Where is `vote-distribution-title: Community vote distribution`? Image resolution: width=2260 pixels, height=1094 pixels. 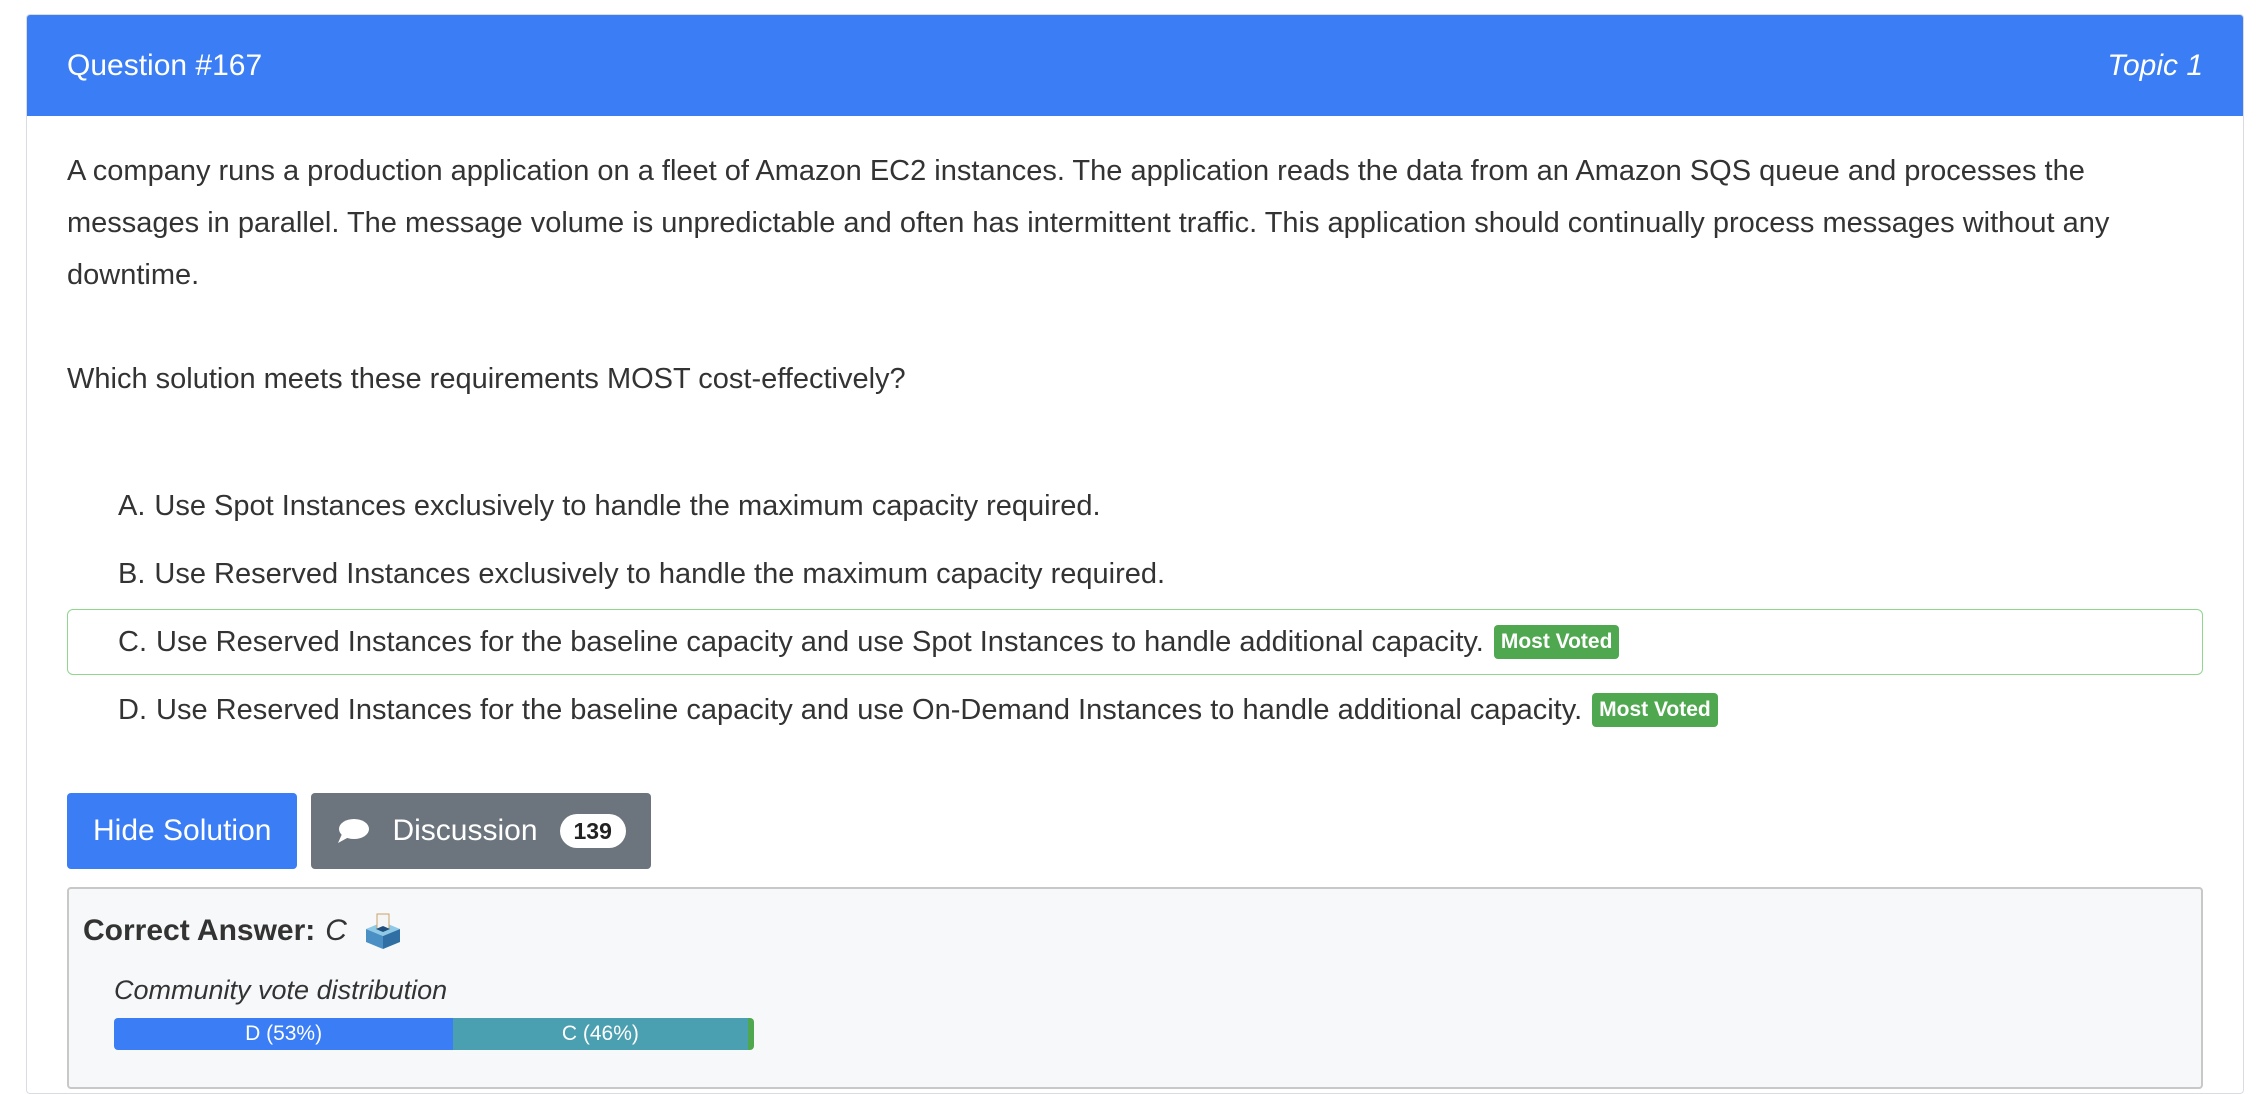
vote-distribution-title: Community vote distribution is located at coordinates (281, 990).